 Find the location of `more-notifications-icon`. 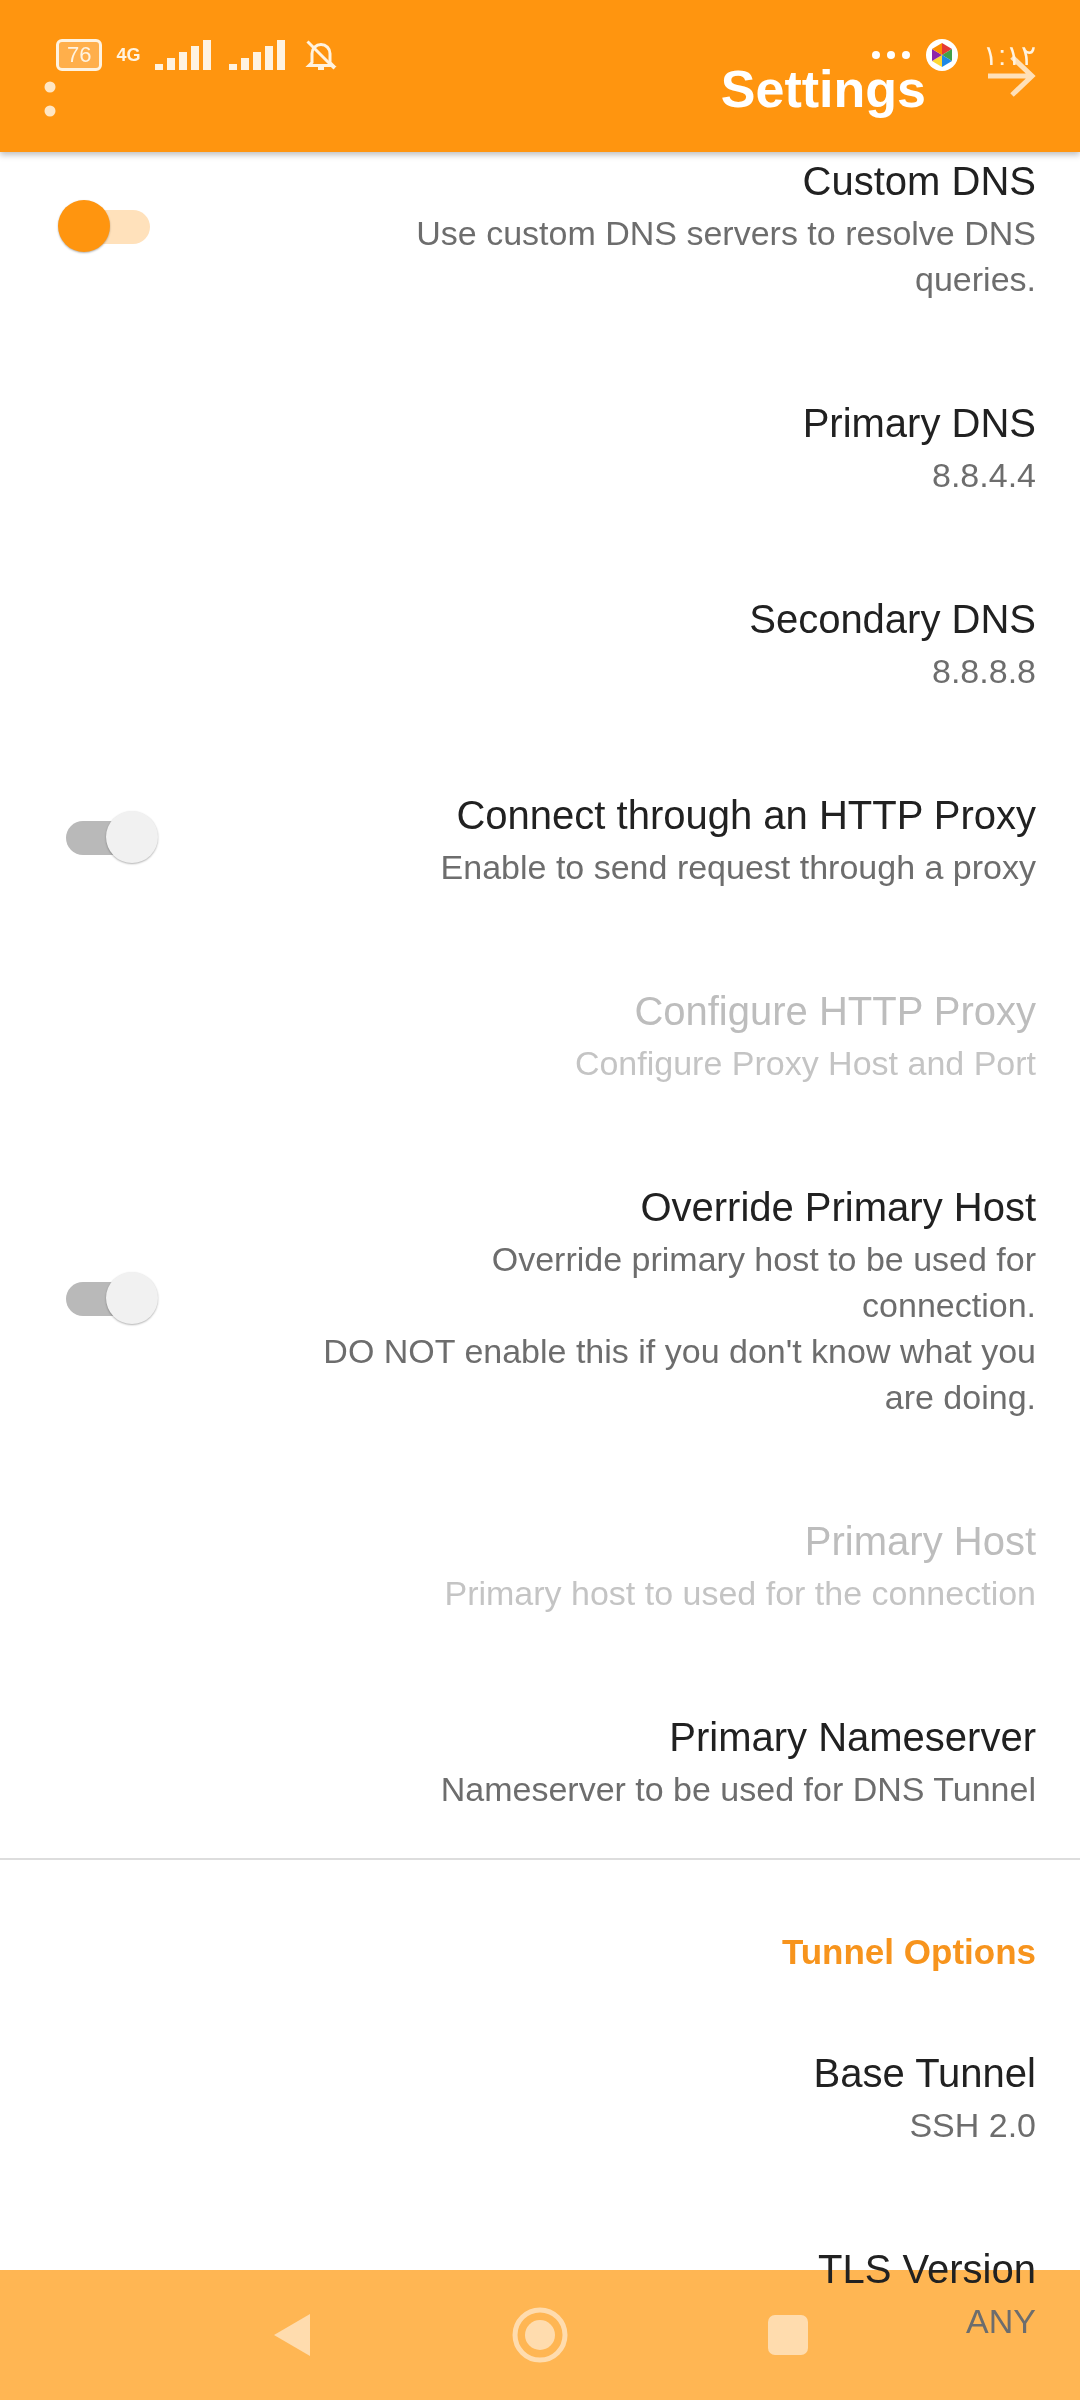

more-notifications-icon is located at coordinates (891, 55).